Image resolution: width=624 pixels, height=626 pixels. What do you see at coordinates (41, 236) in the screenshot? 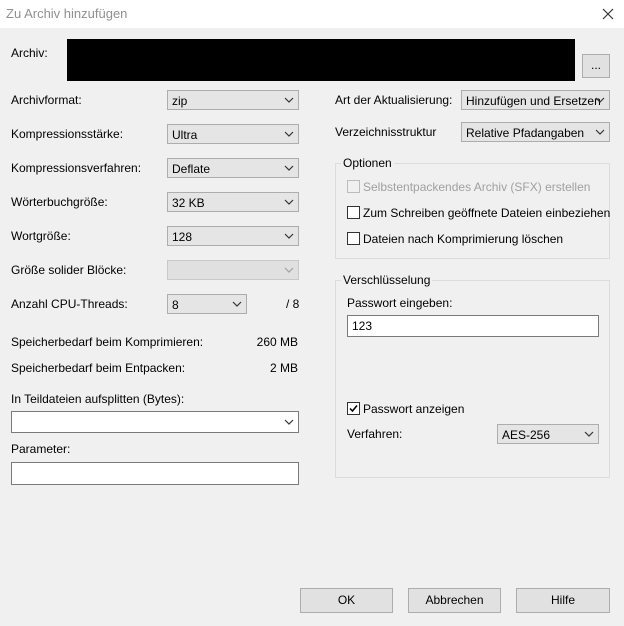
I see `word-size-label: Wortgröße:` at bounding box center [41, 236].